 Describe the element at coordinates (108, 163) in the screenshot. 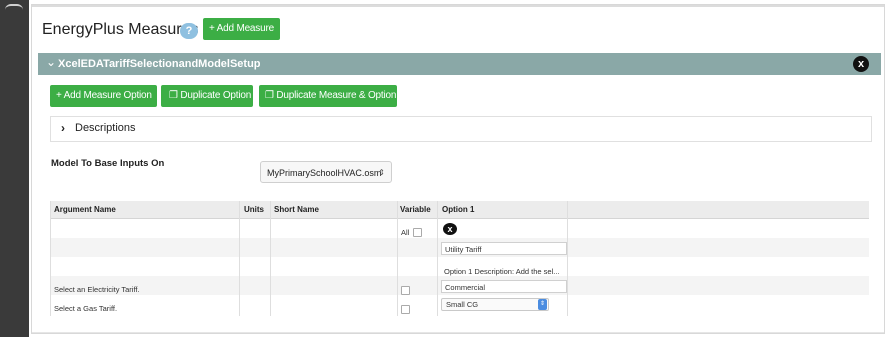

I see `model-label: Model To Base Inputs On` at that location.